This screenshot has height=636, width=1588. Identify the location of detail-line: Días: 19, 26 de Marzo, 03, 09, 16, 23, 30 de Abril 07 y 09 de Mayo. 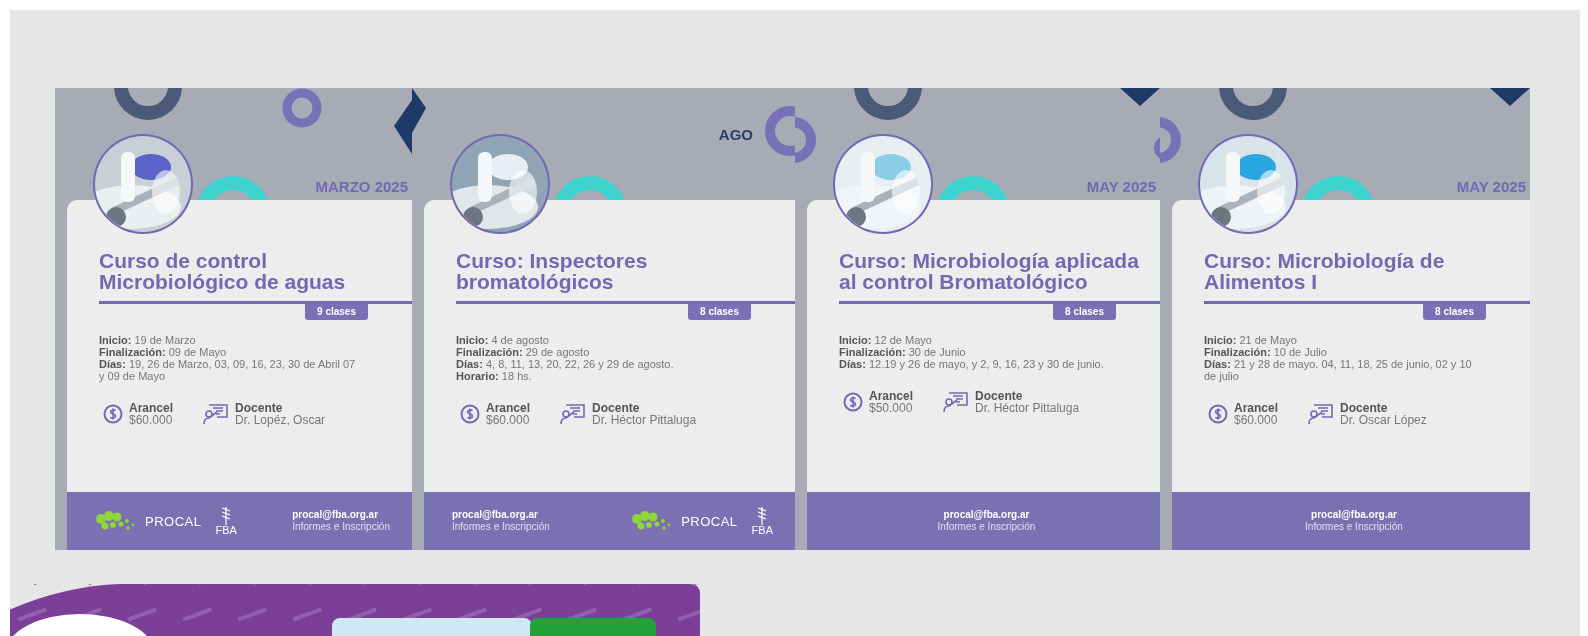
(228, 370).